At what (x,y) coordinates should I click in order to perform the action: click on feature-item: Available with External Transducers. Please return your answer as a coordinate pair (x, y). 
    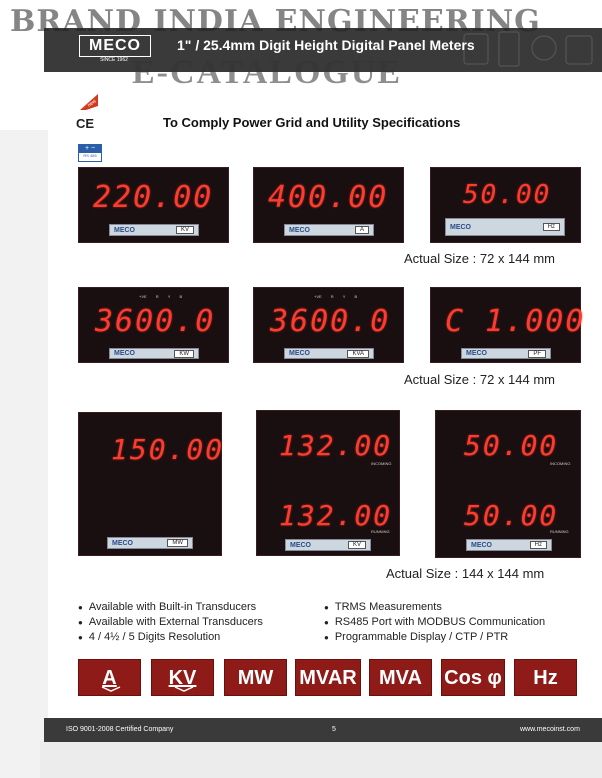
    Looking at the image, I should click on (170, 622).